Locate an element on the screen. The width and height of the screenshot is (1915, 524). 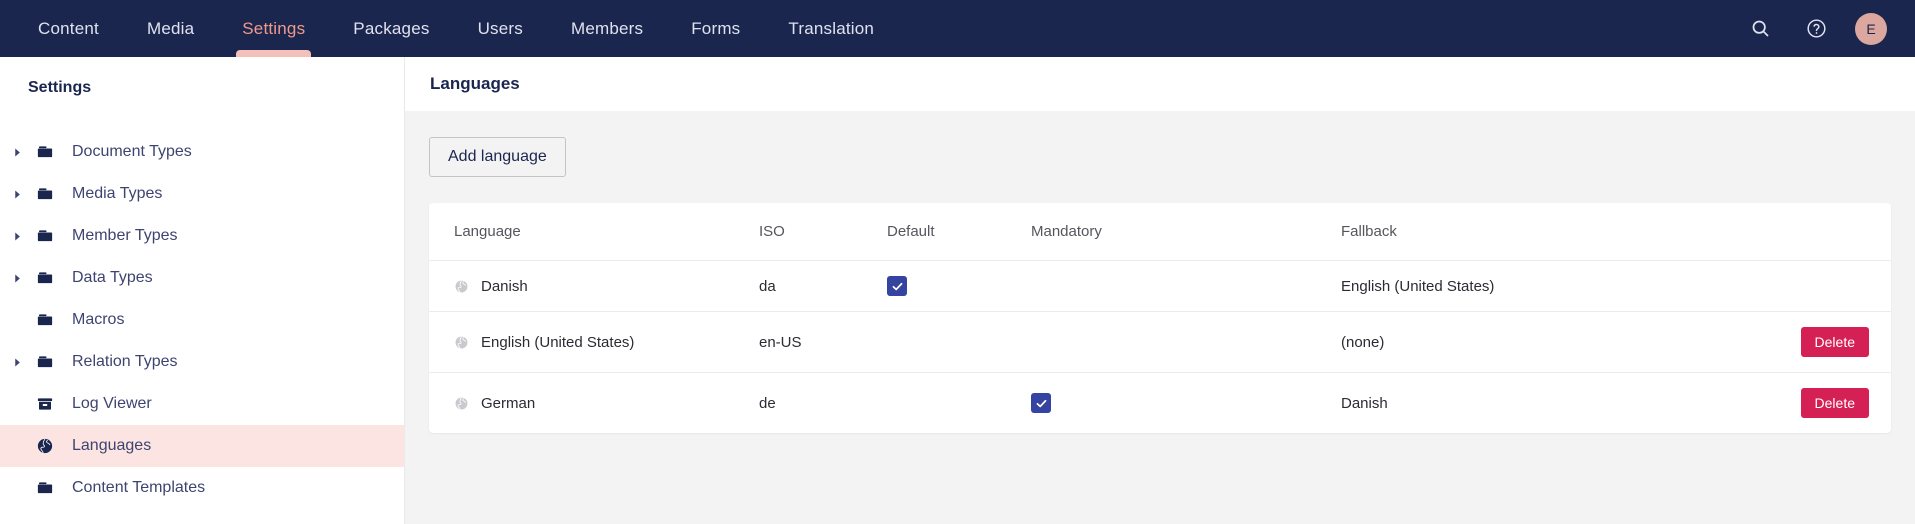
nav-item-label: Packages is located at coordinates (391, 28).